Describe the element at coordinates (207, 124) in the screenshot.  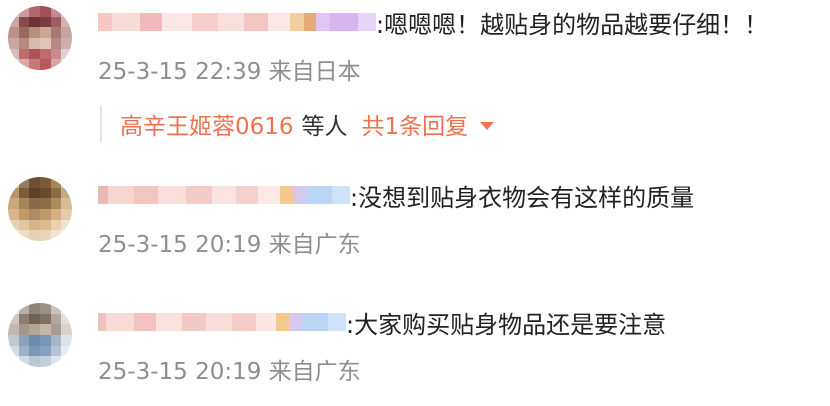
I see `reply-username-link: 高辛王姬蓉0616` at that location.